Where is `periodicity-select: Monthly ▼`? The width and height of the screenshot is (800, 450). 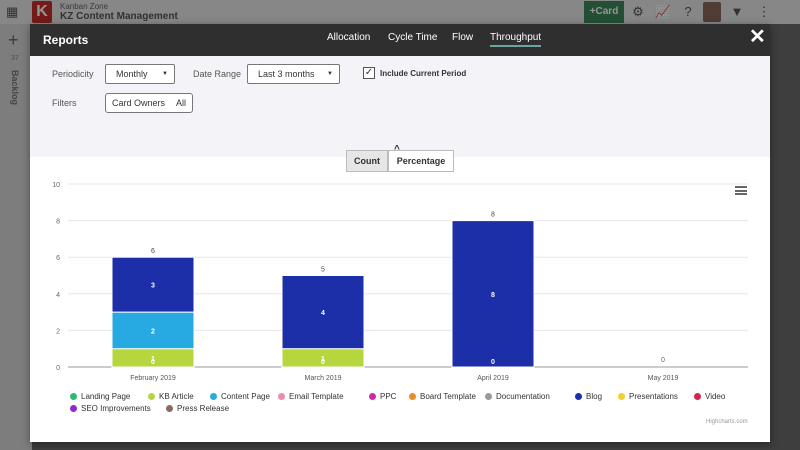
periodicity-select: Monthly ▼ is located at coordinates (140, 74).